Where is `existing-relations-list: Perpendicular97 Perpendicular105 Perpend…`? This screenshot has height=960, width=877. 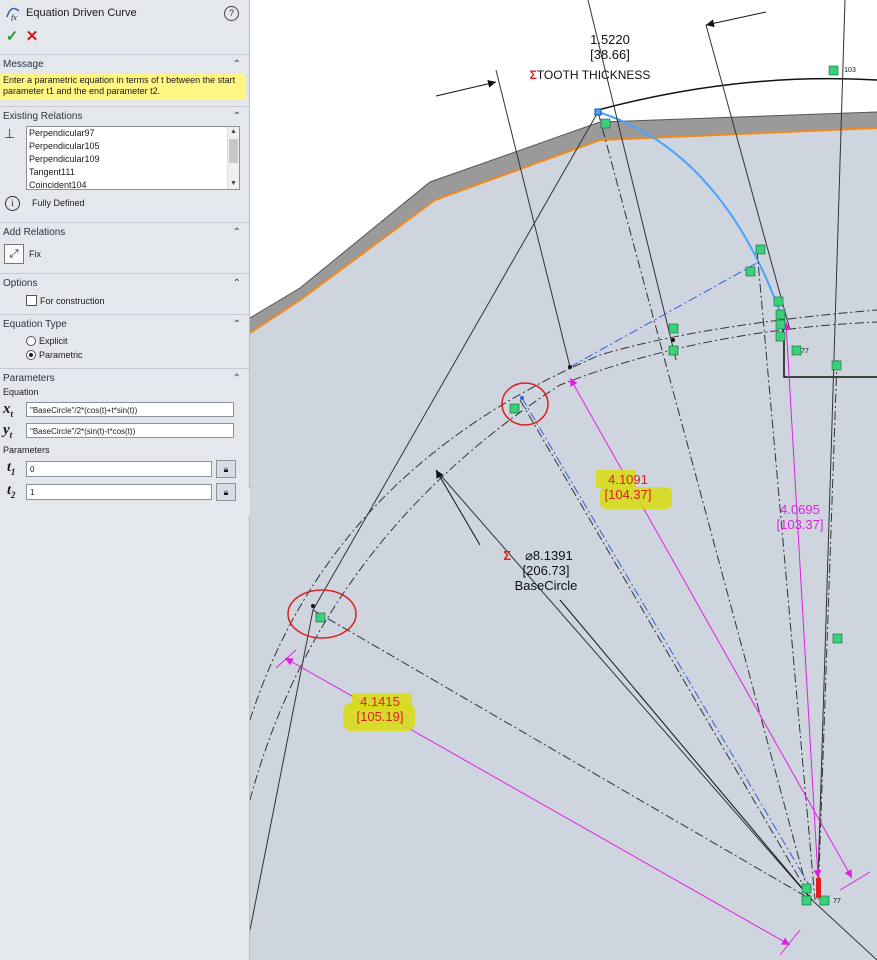 existing-relations-list: Perpendicular97 Perpendicular105 Perpend… is located at coordinates (133, 158).